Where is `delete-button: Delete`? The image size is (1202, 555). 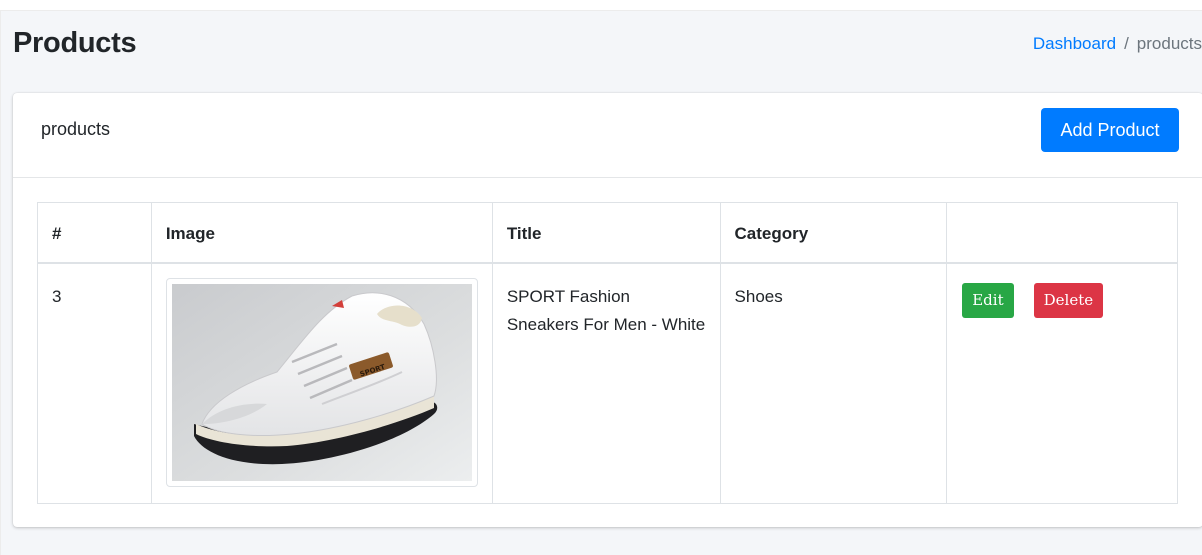
delete-button: Delete is located at coordinates (1068, 300).